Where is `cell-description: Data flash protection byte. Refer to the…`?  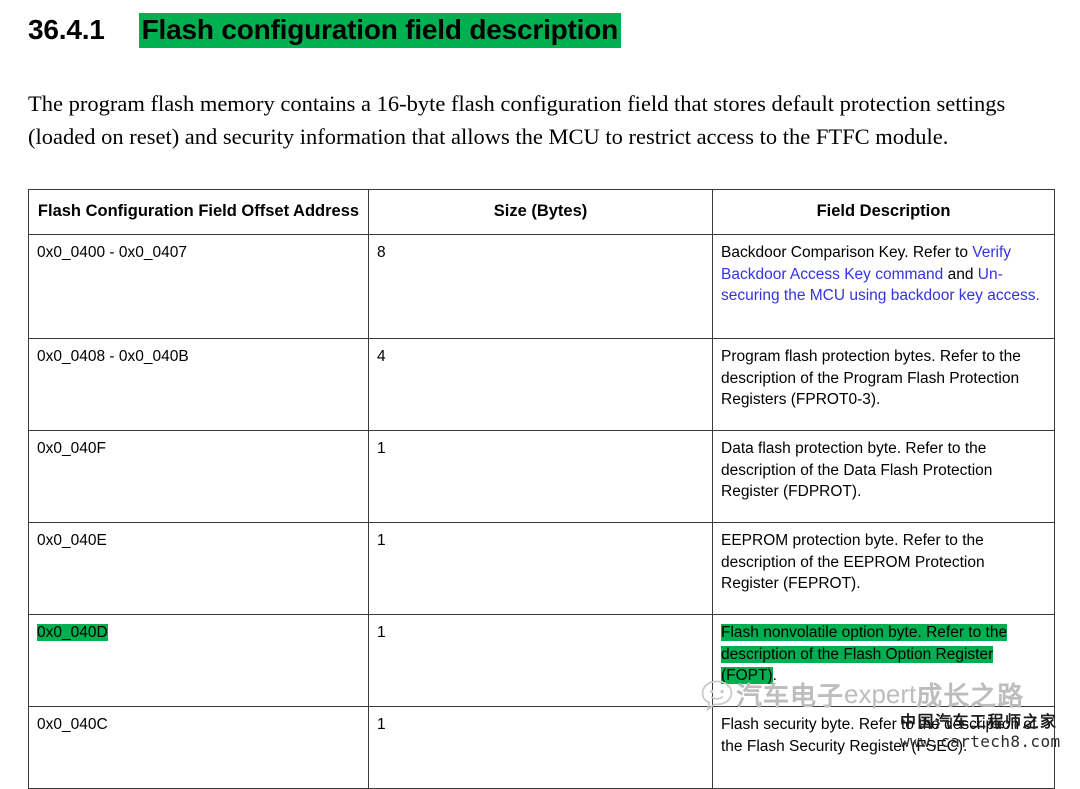
cell-description: Data flash protection byte. Refer to the… is located at coordinates (883, 476).